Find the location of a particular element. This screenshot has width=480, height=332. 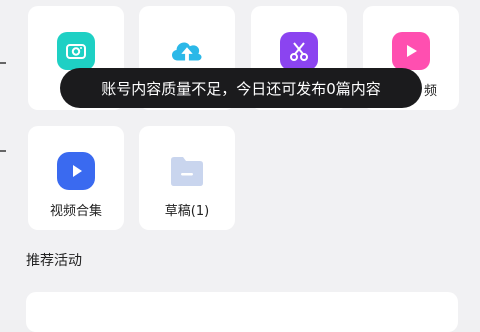

tool-label: 频 is located at coordinates (430, 91).